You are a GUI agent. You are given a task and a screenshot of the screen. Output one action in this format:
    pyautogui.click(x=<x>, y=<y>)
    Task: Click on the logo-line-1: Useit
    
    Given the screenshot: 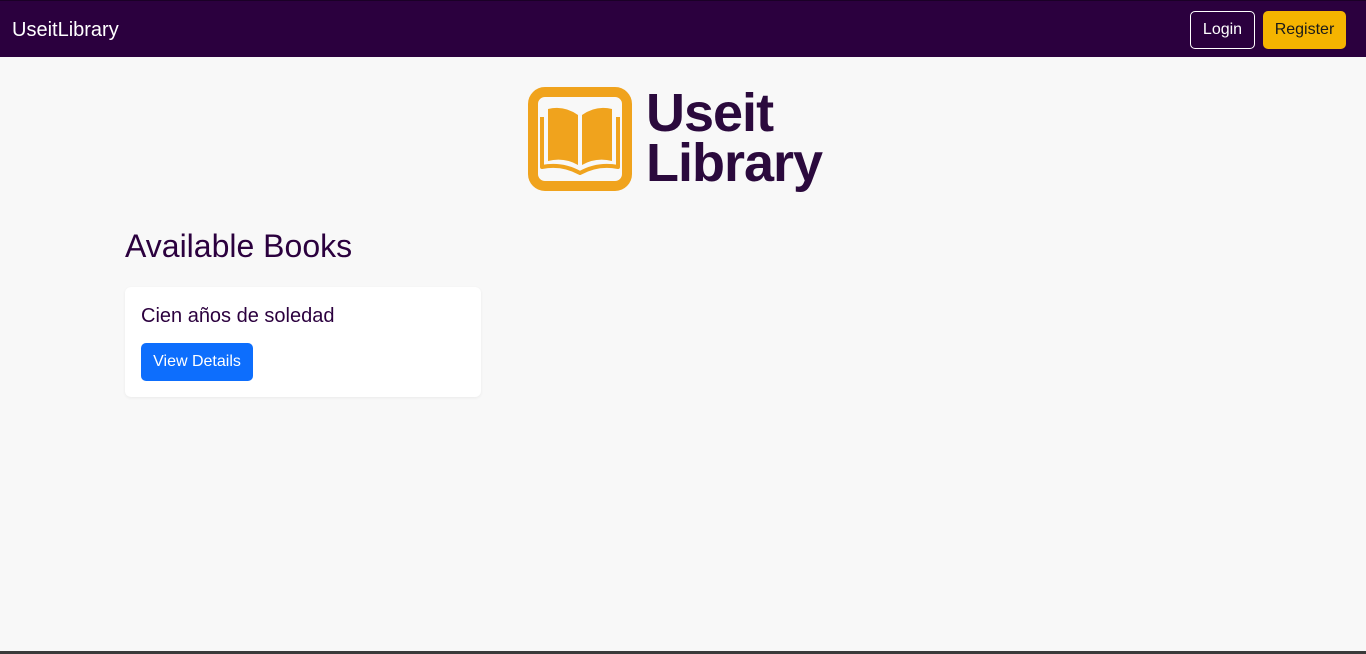 What is the action you would take?
    pyautogui.click(x=710, y=113)
    